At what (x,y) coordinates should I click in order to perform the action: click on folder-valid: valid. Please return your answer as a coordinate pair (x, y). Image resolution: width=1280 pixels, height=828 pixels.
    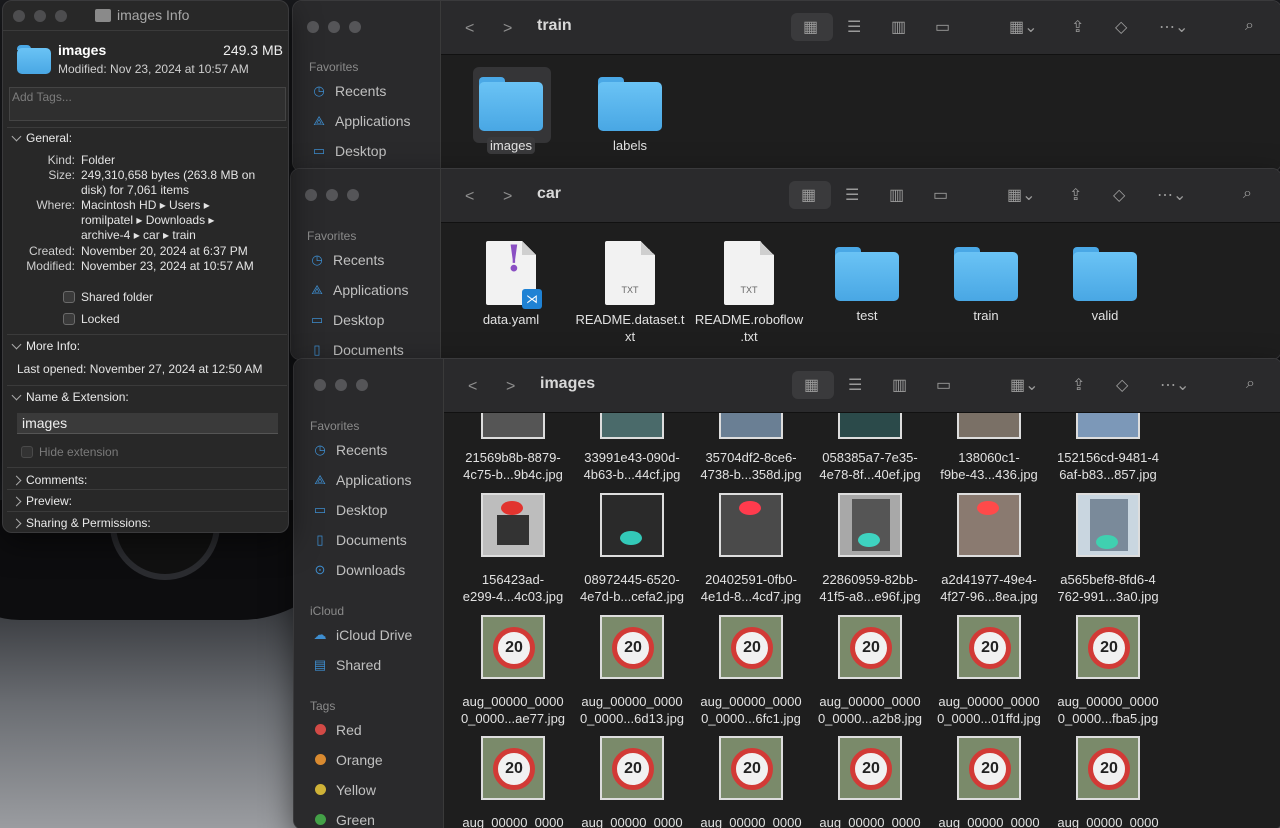
    Looking at the image, I should click on (1105, 285).